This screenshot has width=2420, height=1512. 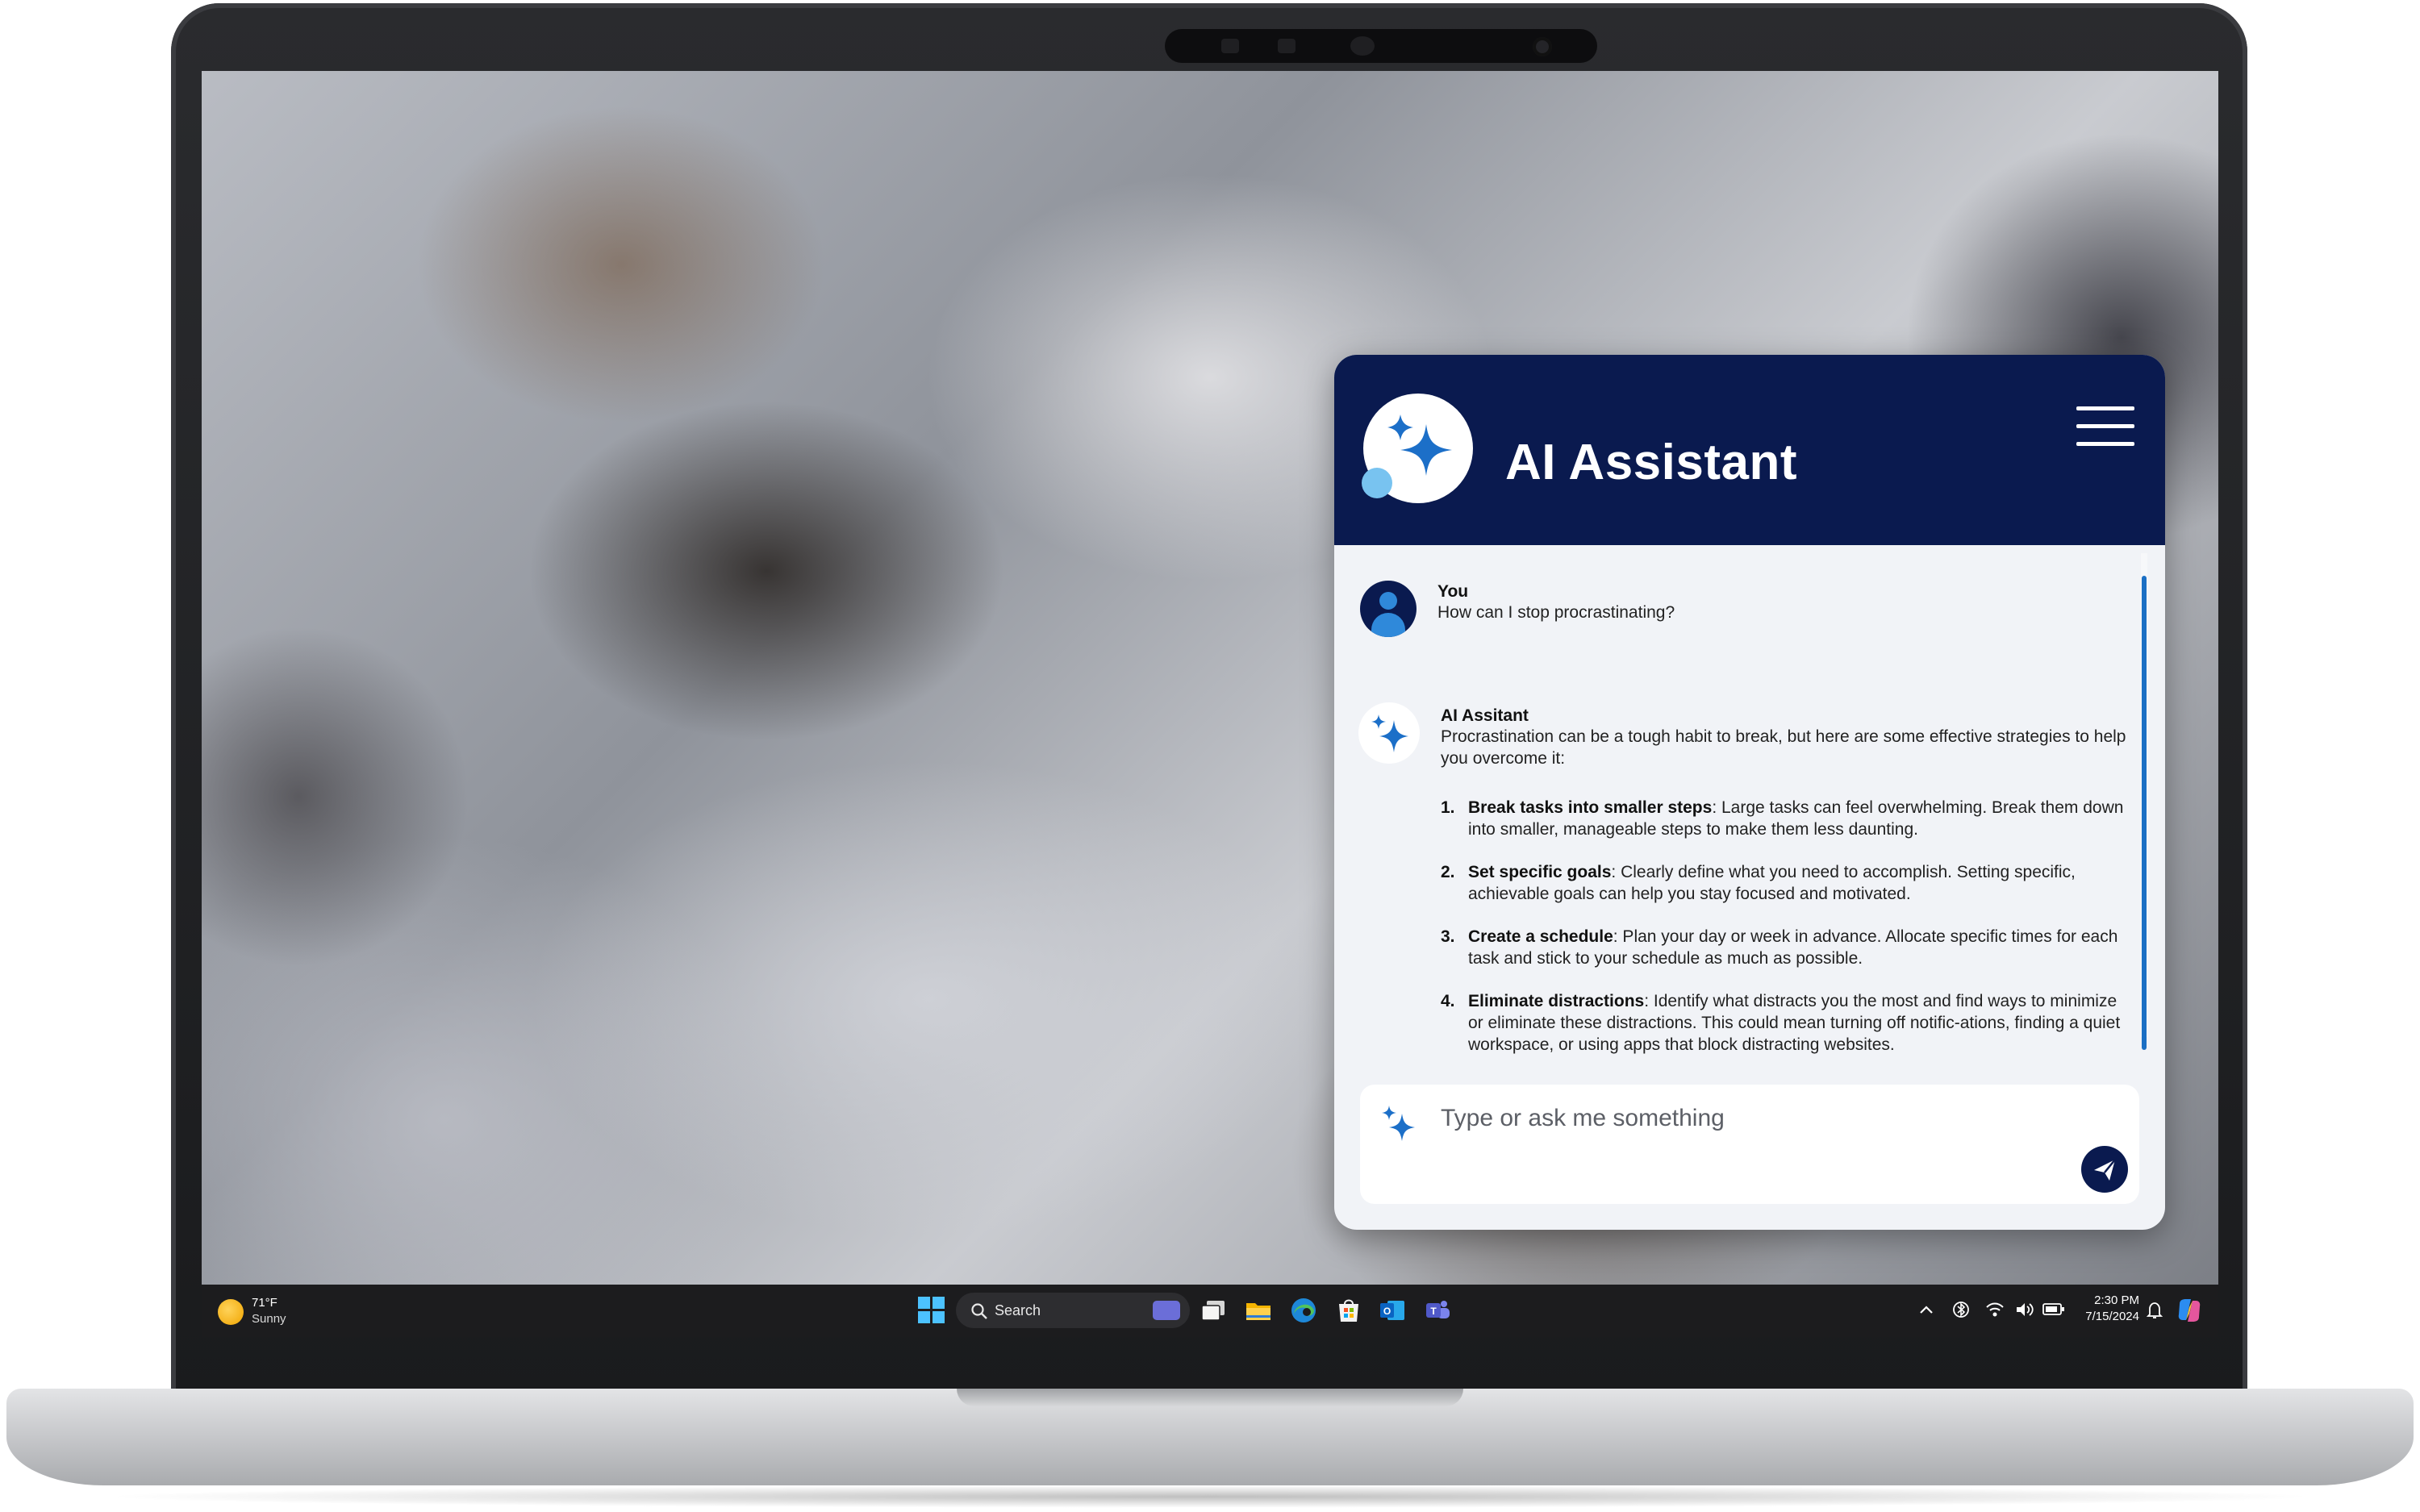 What do you see at coordinates (1210, 1397) in the screenshot?
I see `trackpad-notch` at bounding box center [1210, 1397].